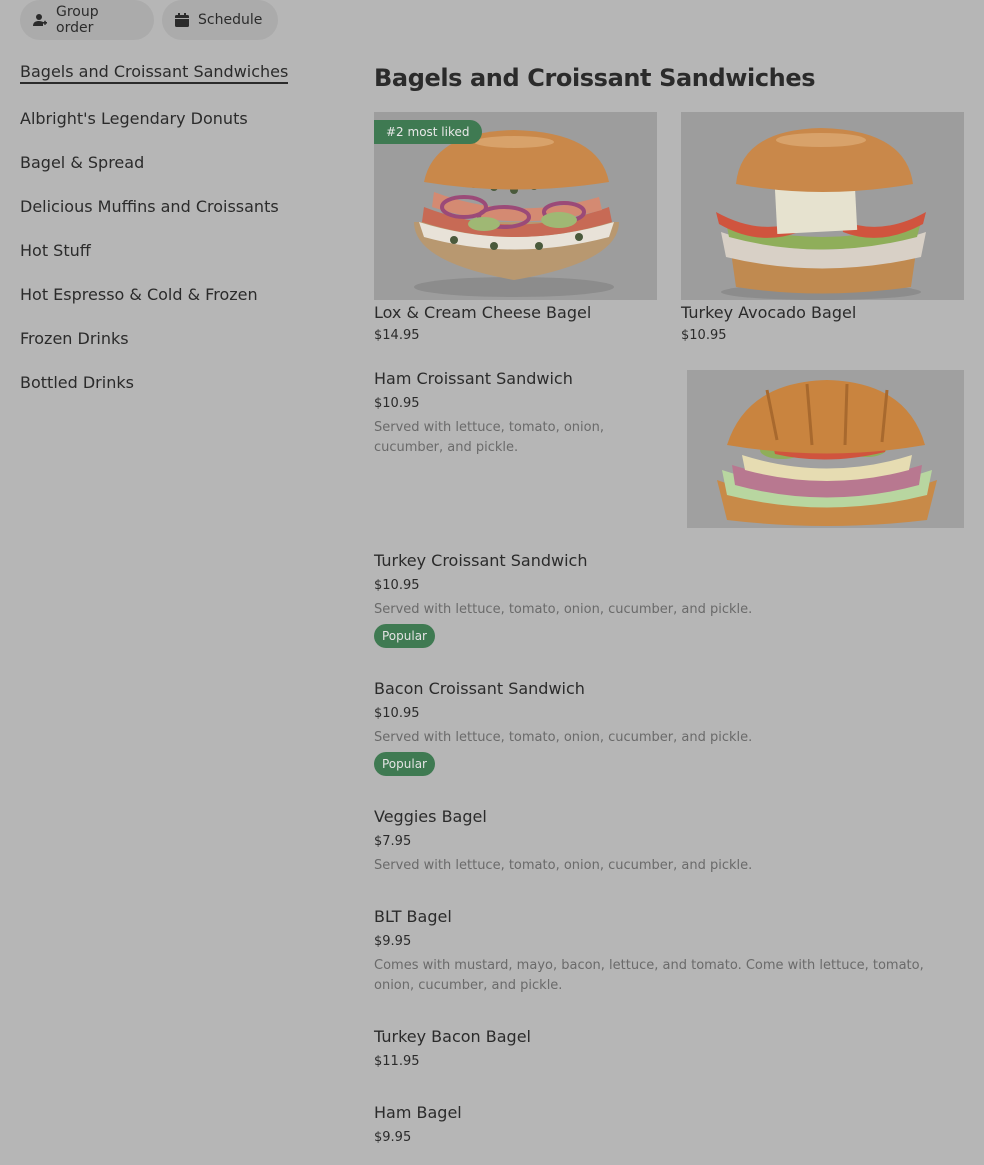 The width and height of the screenshot is (984, 1165). Describe the element at coordinates (393, 941) in the screenshot. I see `item-price-blt-bagel: $9.95` at that location.